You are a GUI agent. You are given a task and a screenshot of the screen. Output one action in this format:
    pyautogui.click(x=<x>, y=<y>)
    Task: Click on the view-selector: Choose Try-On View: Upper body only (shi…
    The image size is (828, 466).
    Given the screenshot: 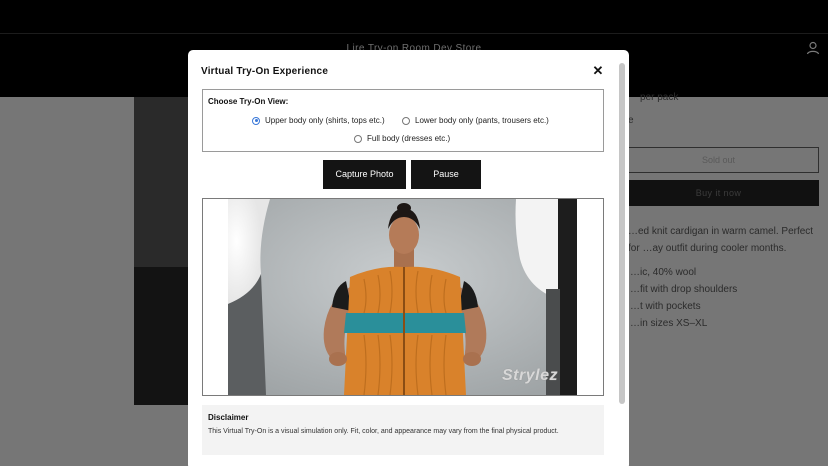 What is the action you would take?
    pyautogui.click(x=403, y=120)
    